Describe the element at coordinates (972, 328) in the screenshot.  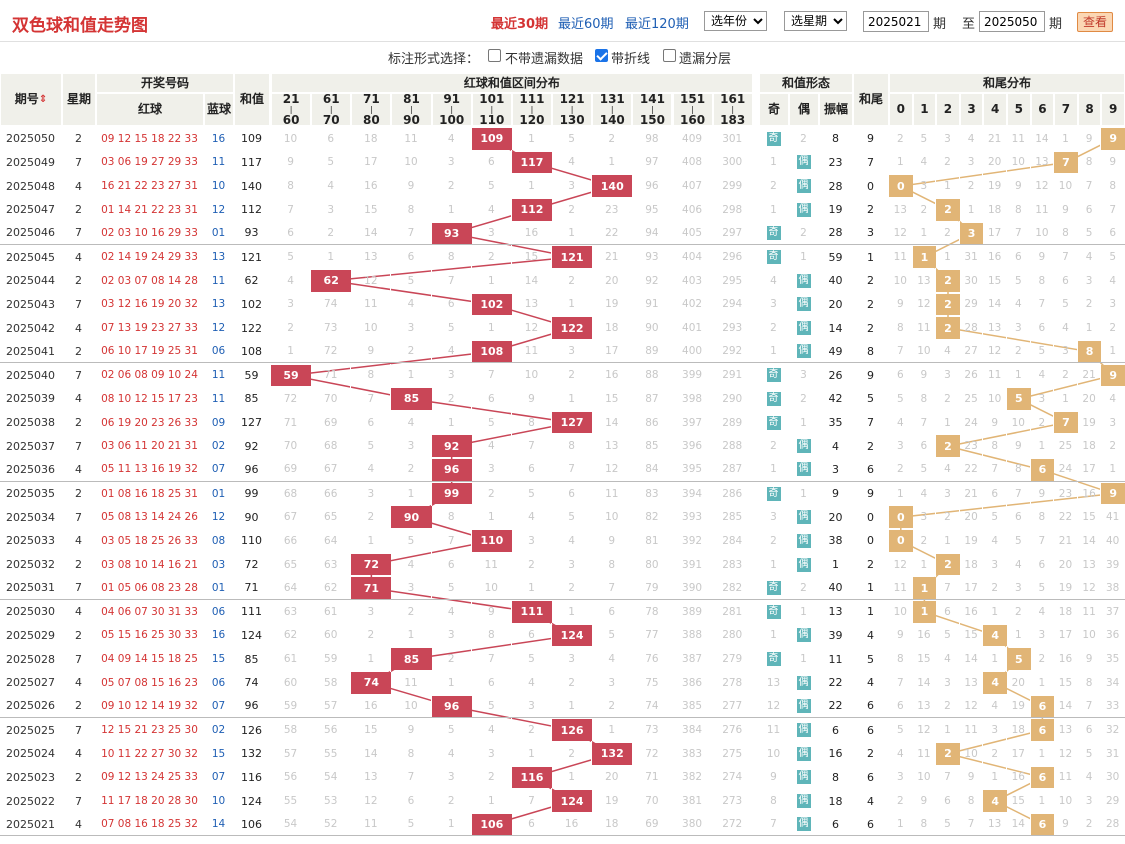
I see `tail-miss-cell: 28` at that location.